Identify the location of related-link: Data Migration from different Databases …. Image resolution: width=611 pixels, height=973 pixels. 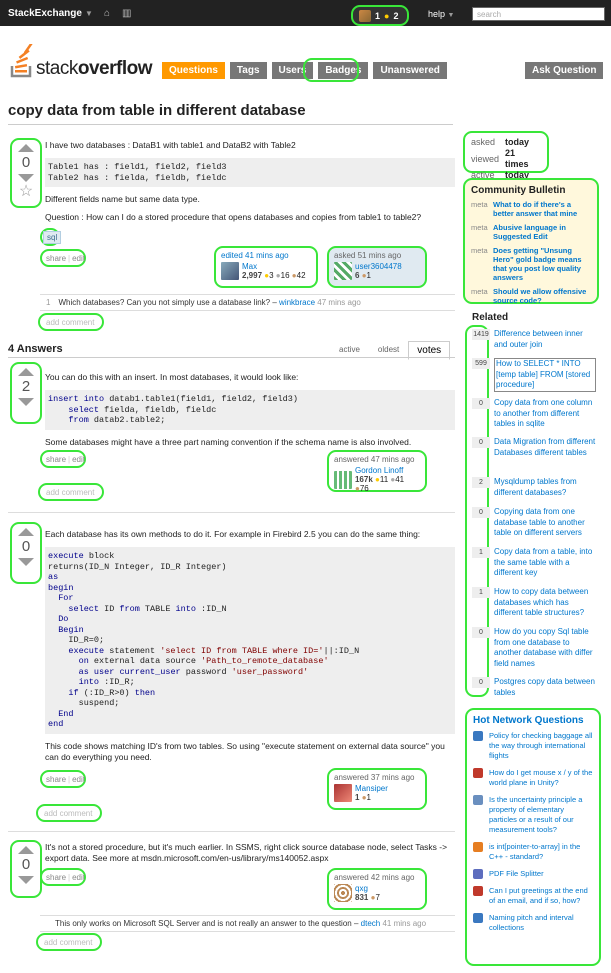
(545, 447).